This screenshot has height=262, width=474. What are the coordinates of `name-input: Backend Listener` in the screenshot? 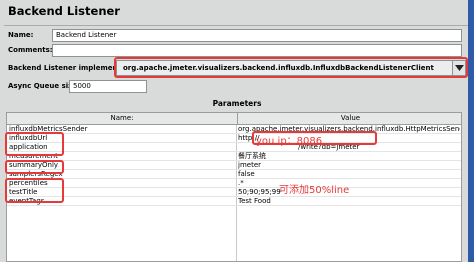 It's located at (257, 35).